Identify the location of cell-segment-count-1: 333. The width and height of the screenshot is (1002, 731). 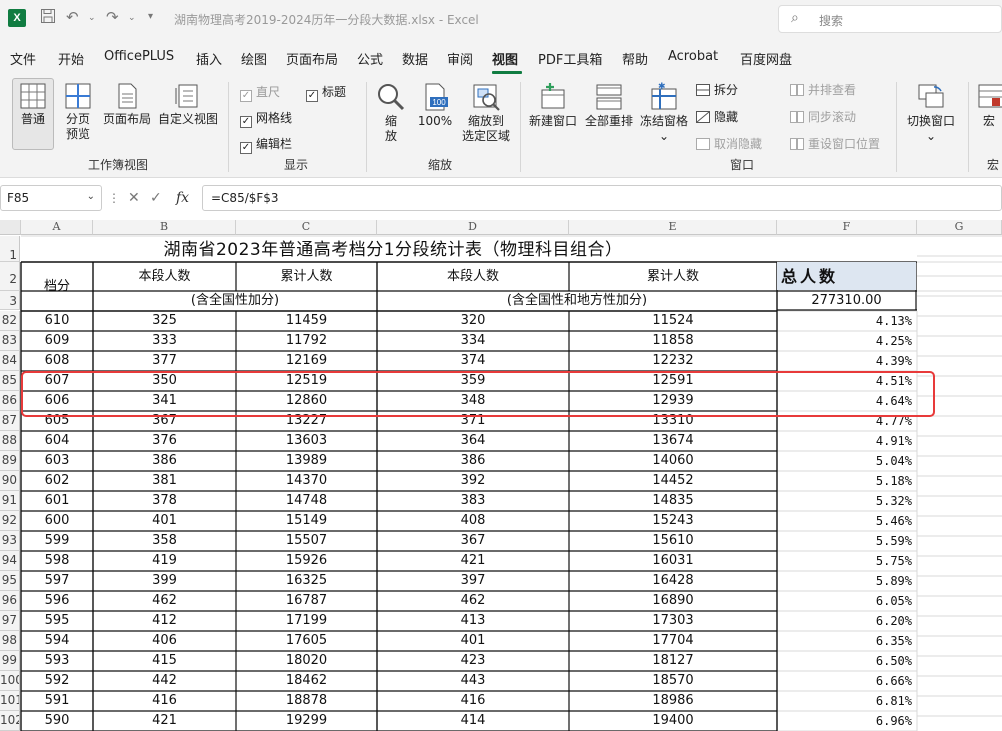
(164, 341).